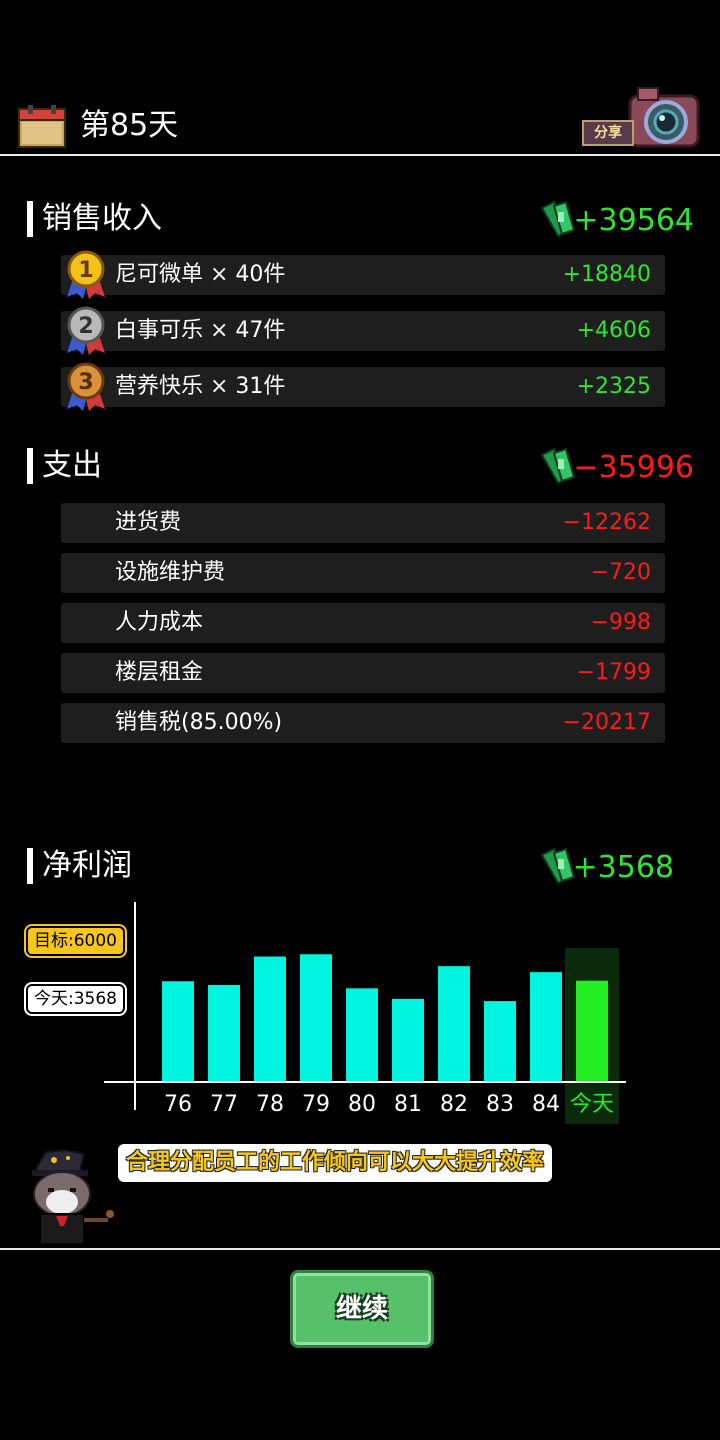 This screenshot has width=720, height=1440. Describe the element at coordinates (363, 274) in the screenshot. I see `sales-row: 1 尼可微单 × 40件 +18840` at that location.